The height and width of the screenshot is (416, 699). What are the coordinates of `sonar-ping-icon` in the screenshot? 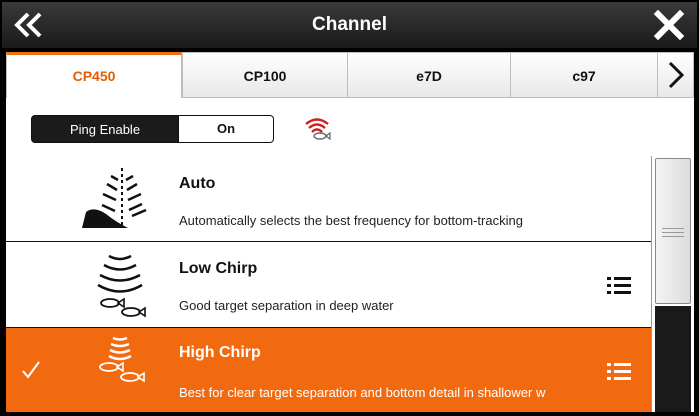 It's located at (318, 129).